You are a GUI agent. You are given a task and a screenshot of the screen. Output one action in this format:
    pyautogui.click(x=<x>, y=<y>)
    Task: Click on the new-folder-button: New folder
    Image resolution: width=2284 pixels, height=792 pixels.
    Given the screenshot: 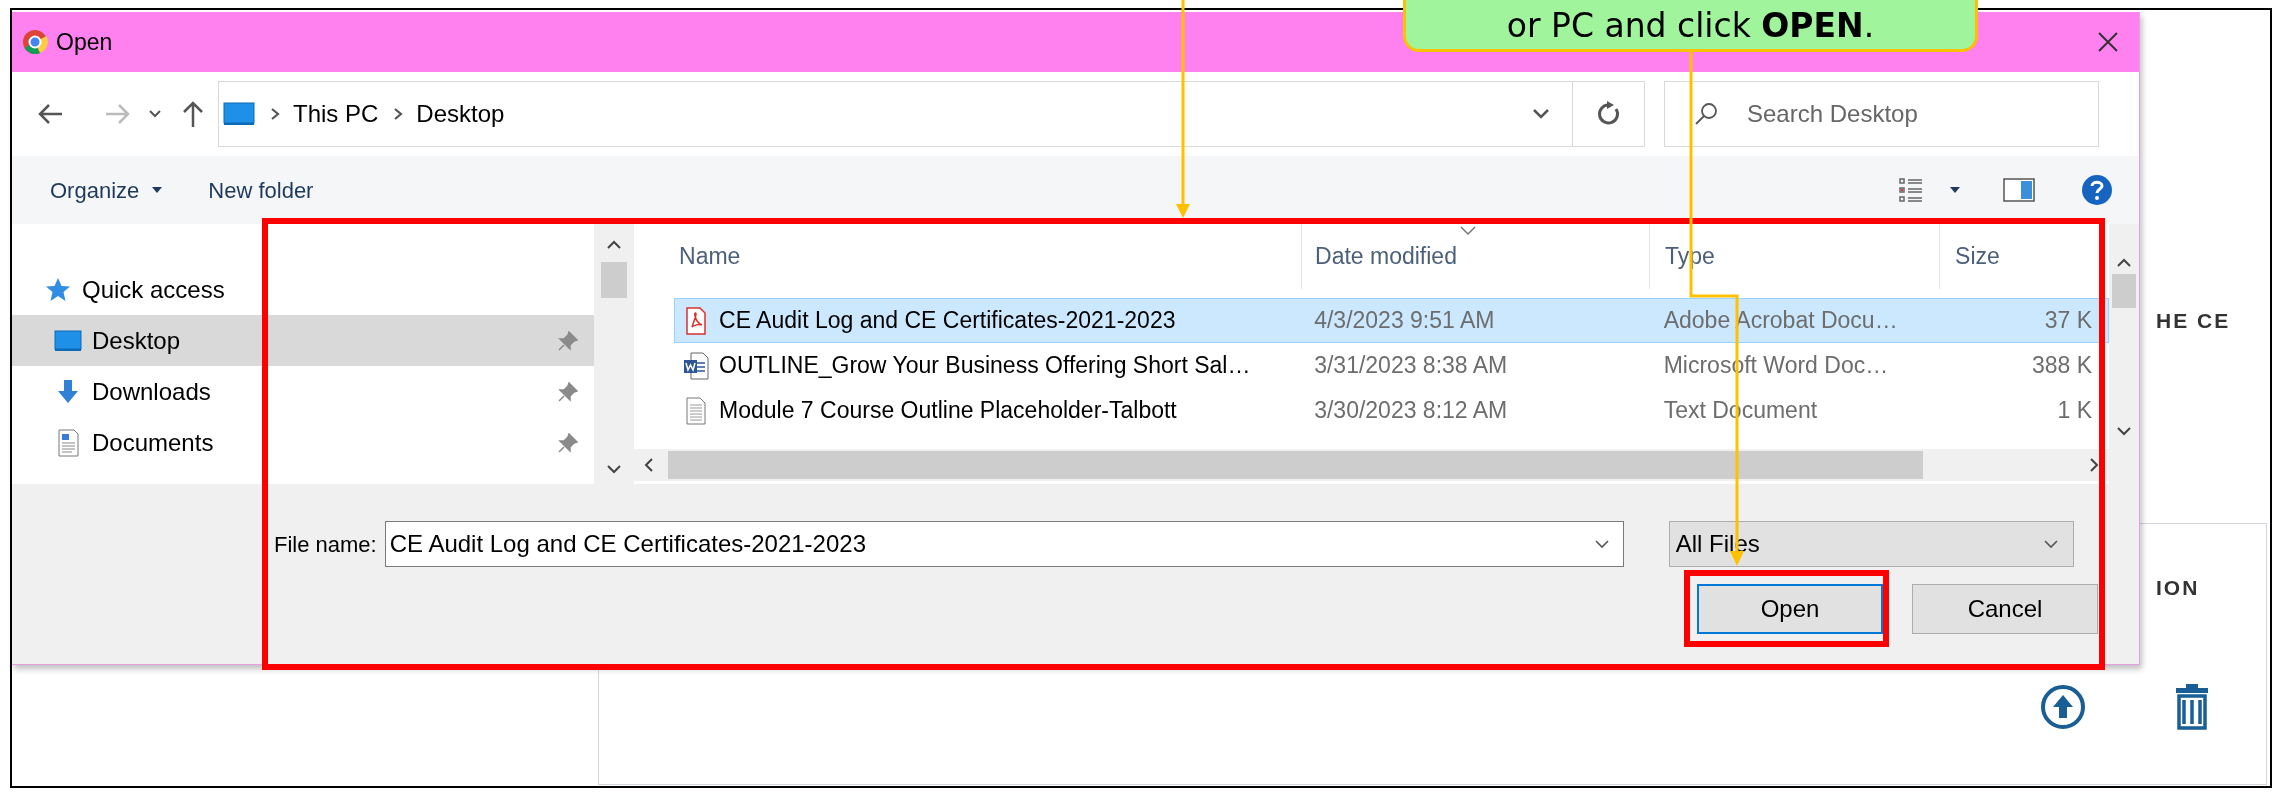 What is the action you would take?
    pyautogui.click(x=261, y=190)
    